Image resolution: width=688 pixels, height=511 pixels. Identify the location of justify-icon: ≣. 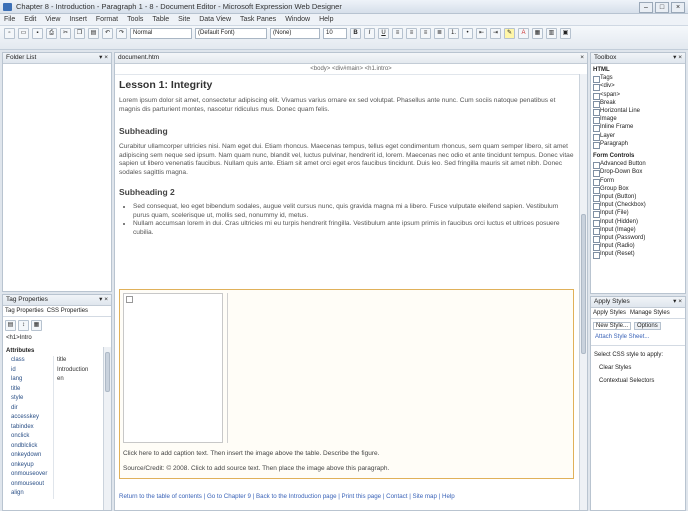
(439, 33).